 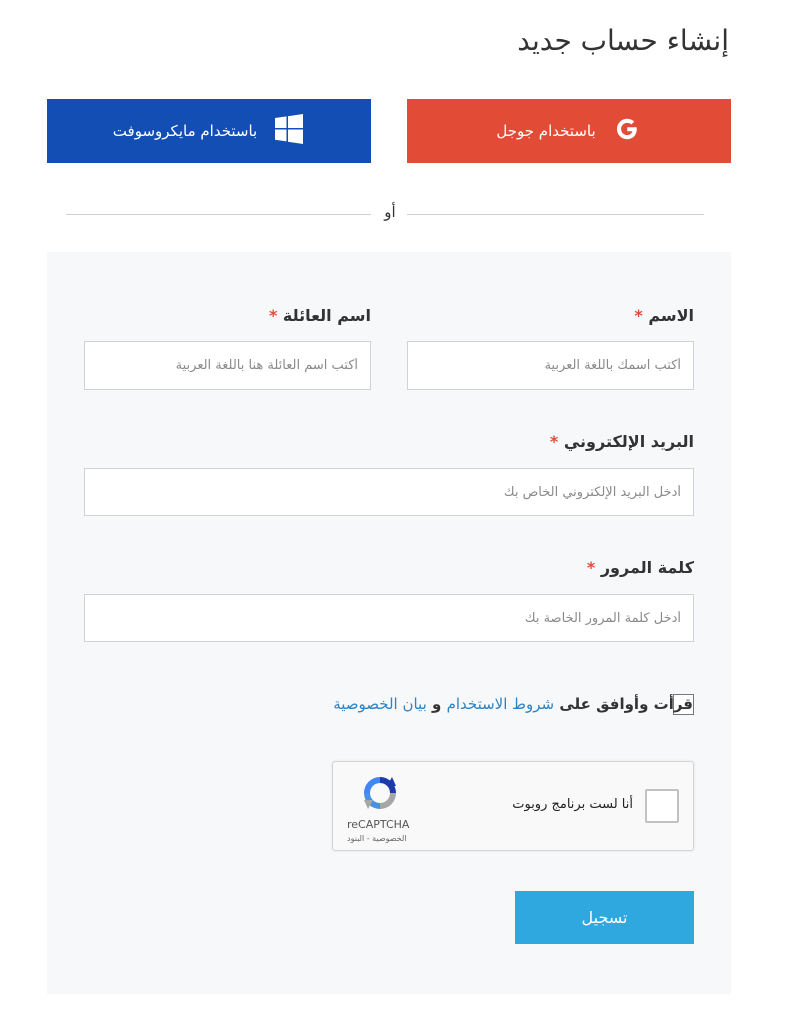 I want to click on password-label-text: كلمة المرور, so click(x=647, y=567).